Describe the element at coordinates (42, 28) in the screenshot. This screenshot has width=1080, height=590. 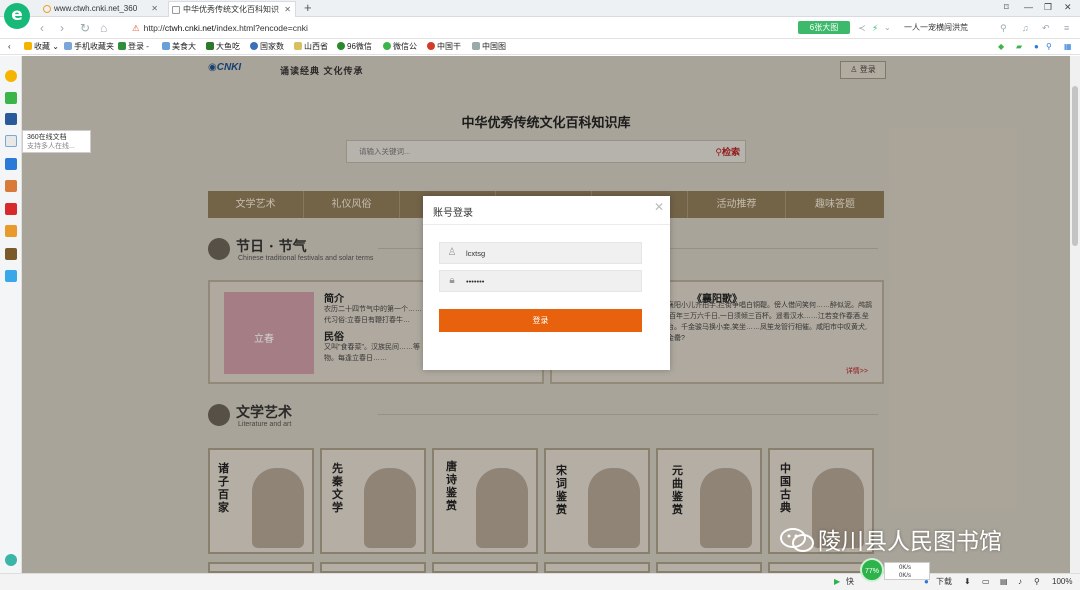
I see `back-icon: ‹` at that location.